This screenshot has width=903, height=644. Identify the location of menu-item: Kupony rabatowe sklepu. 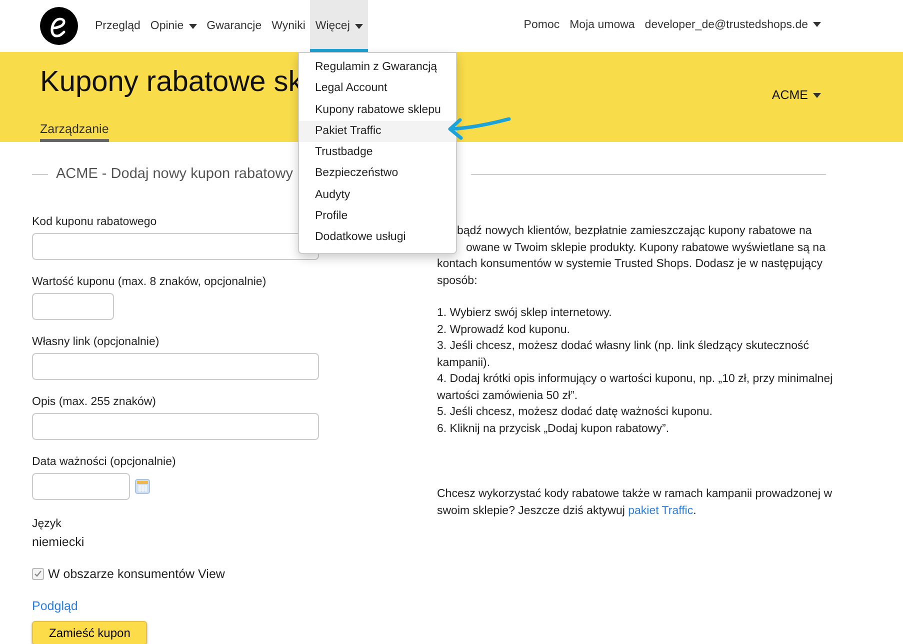
(377, 110).